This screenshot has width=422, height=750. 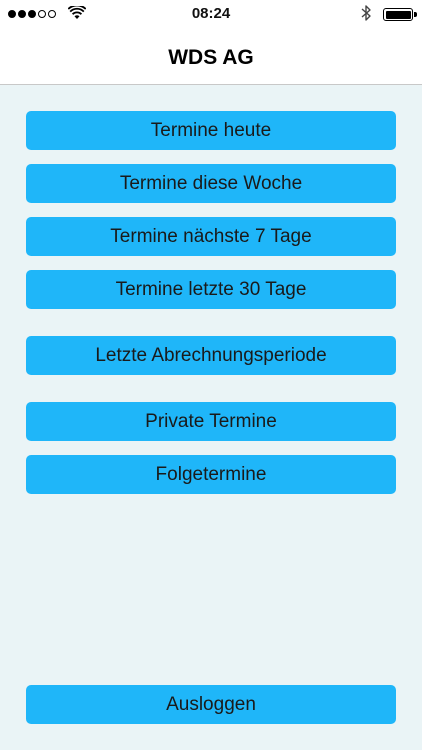 I want to click on battery-icon, so click(x=400, y=14).